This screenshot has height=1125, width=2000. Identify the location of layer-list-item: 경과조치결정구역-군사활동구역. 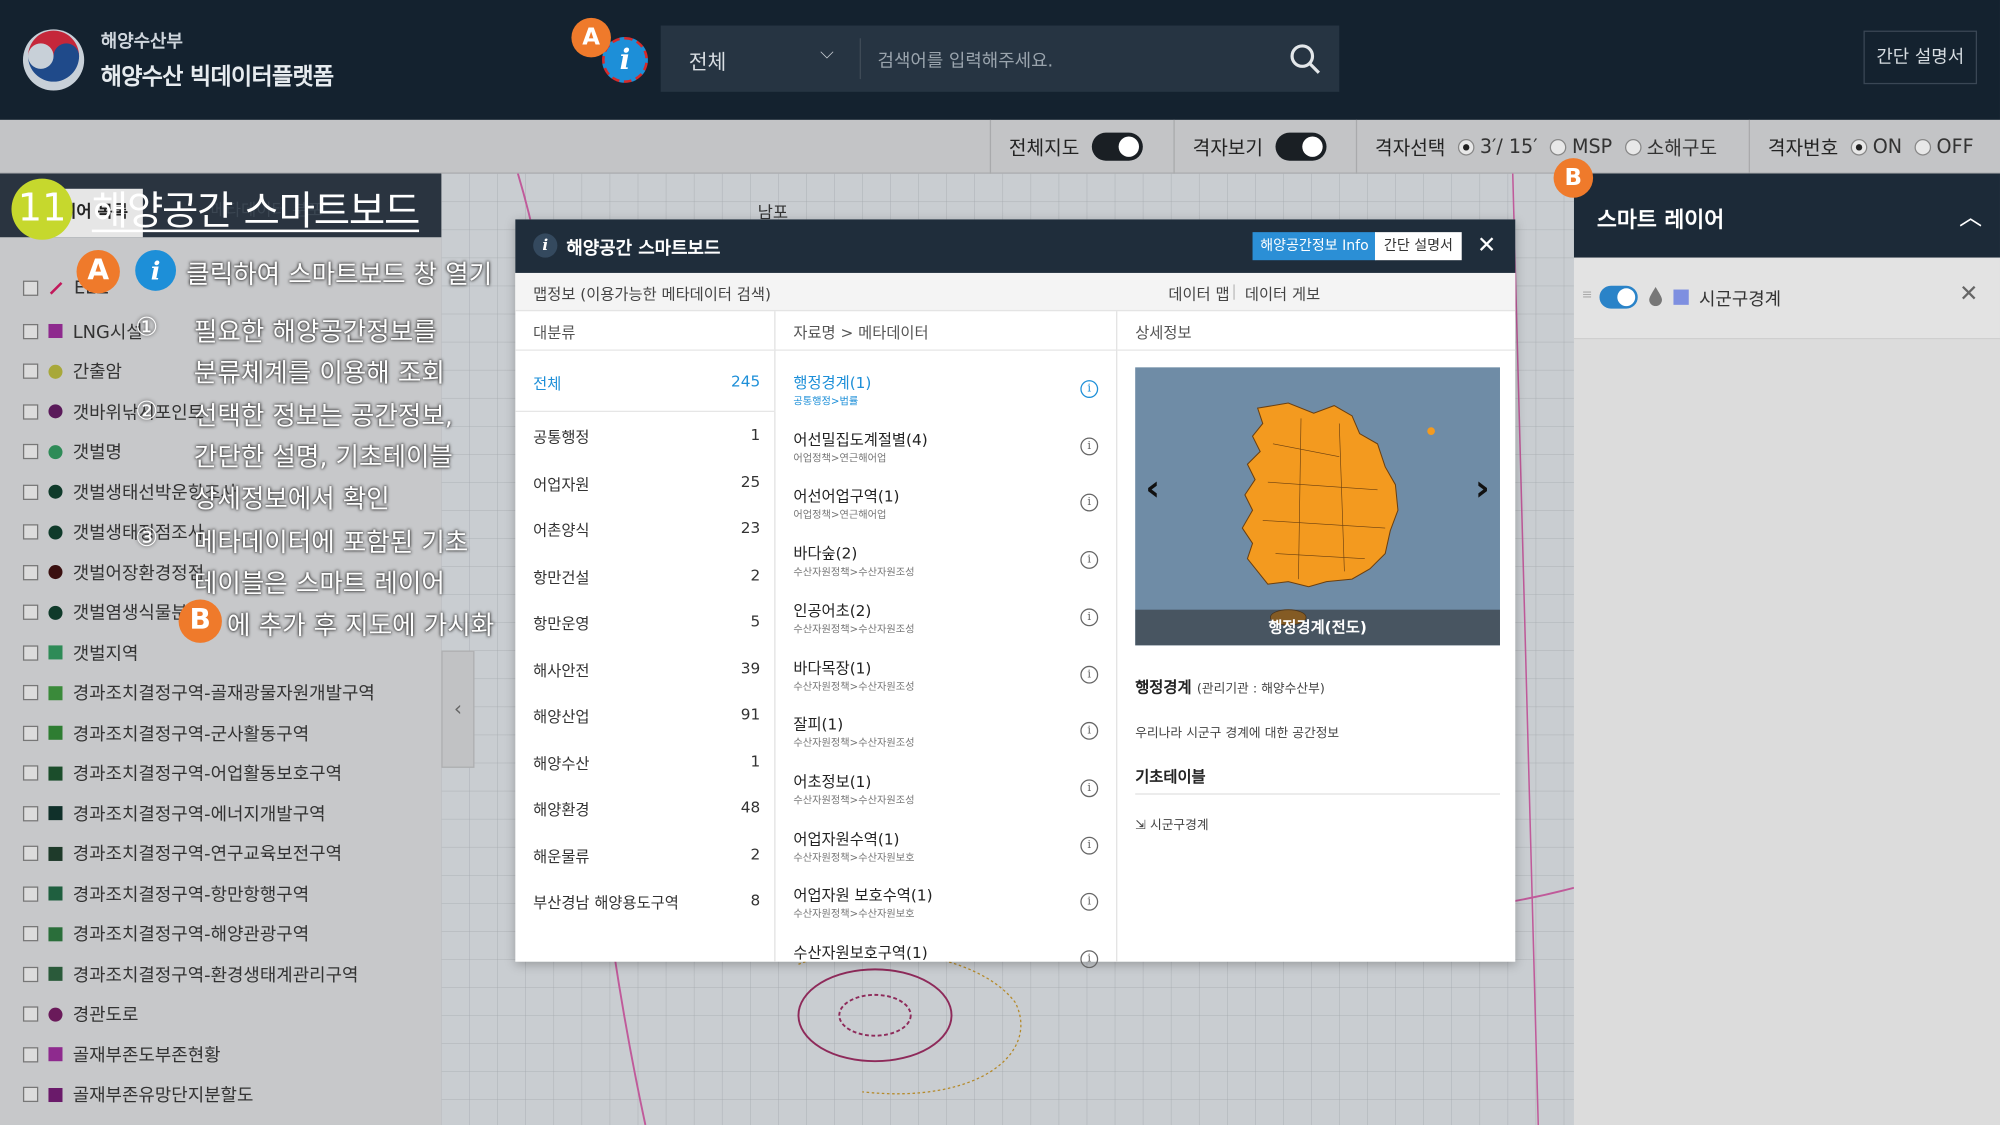
(165, 733).